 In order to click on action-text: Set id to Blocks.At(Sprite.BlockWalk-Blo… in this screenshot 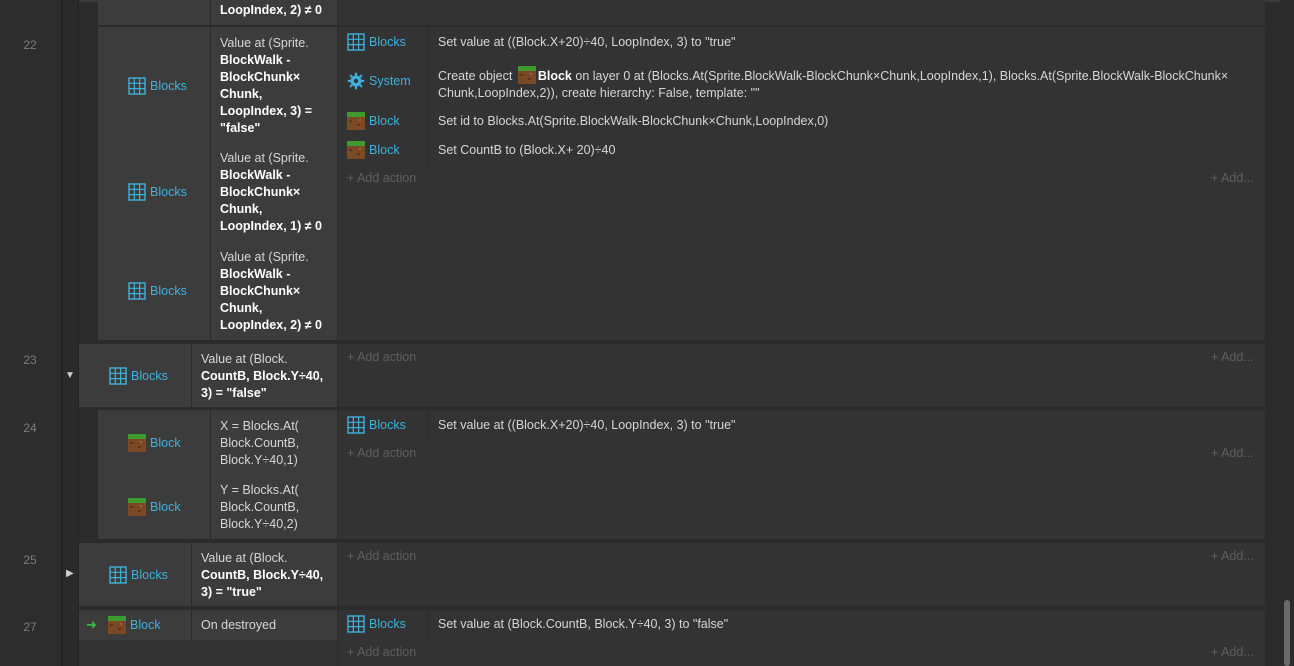, I will do `click(633, 121)`.